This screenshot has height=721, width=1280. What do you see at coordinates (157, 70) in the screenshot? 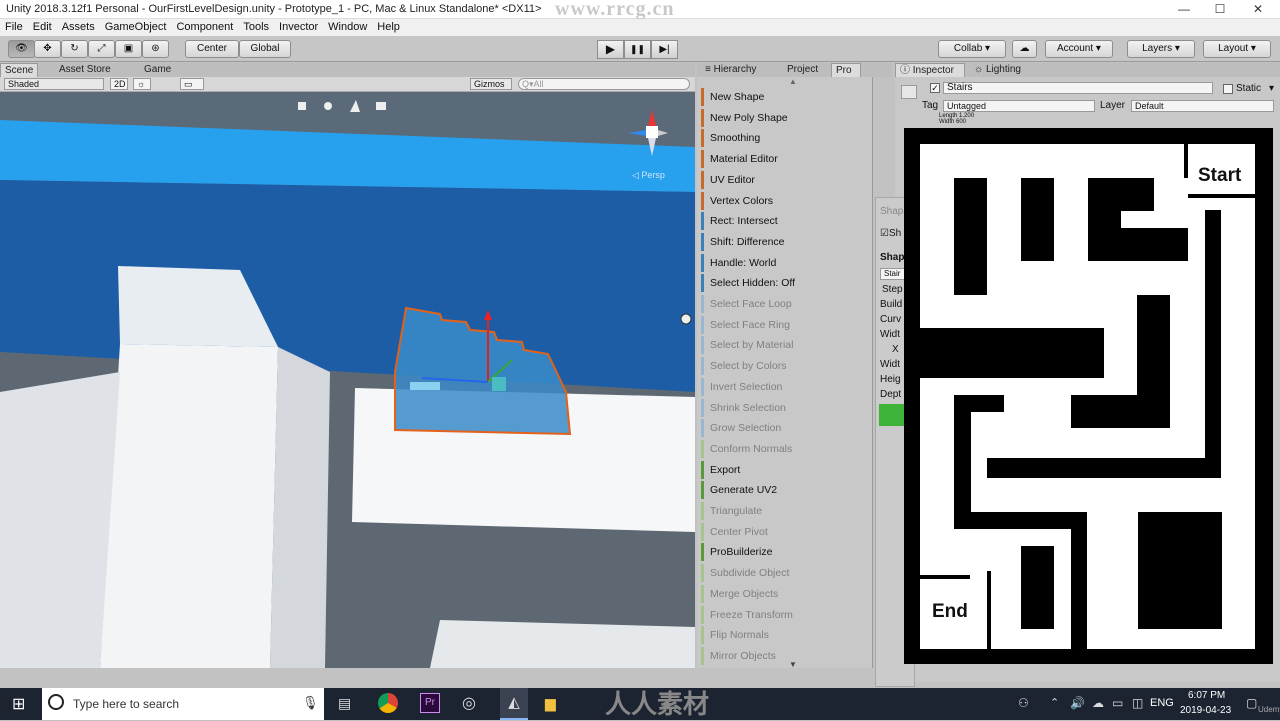
I see `tab-game: Game` at bounding box center [157, 70].